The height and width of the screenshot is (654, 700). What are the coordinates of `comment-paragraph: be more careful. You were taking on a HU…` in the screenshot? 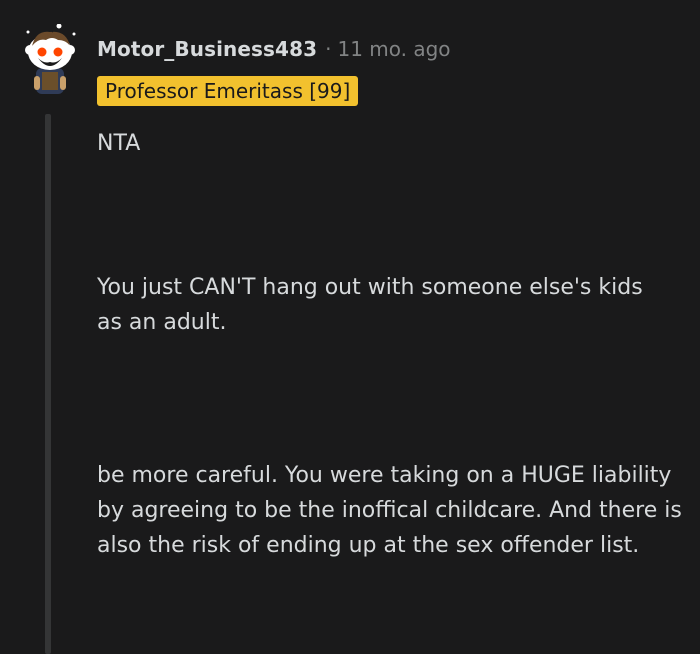 It's located at (389, 510).